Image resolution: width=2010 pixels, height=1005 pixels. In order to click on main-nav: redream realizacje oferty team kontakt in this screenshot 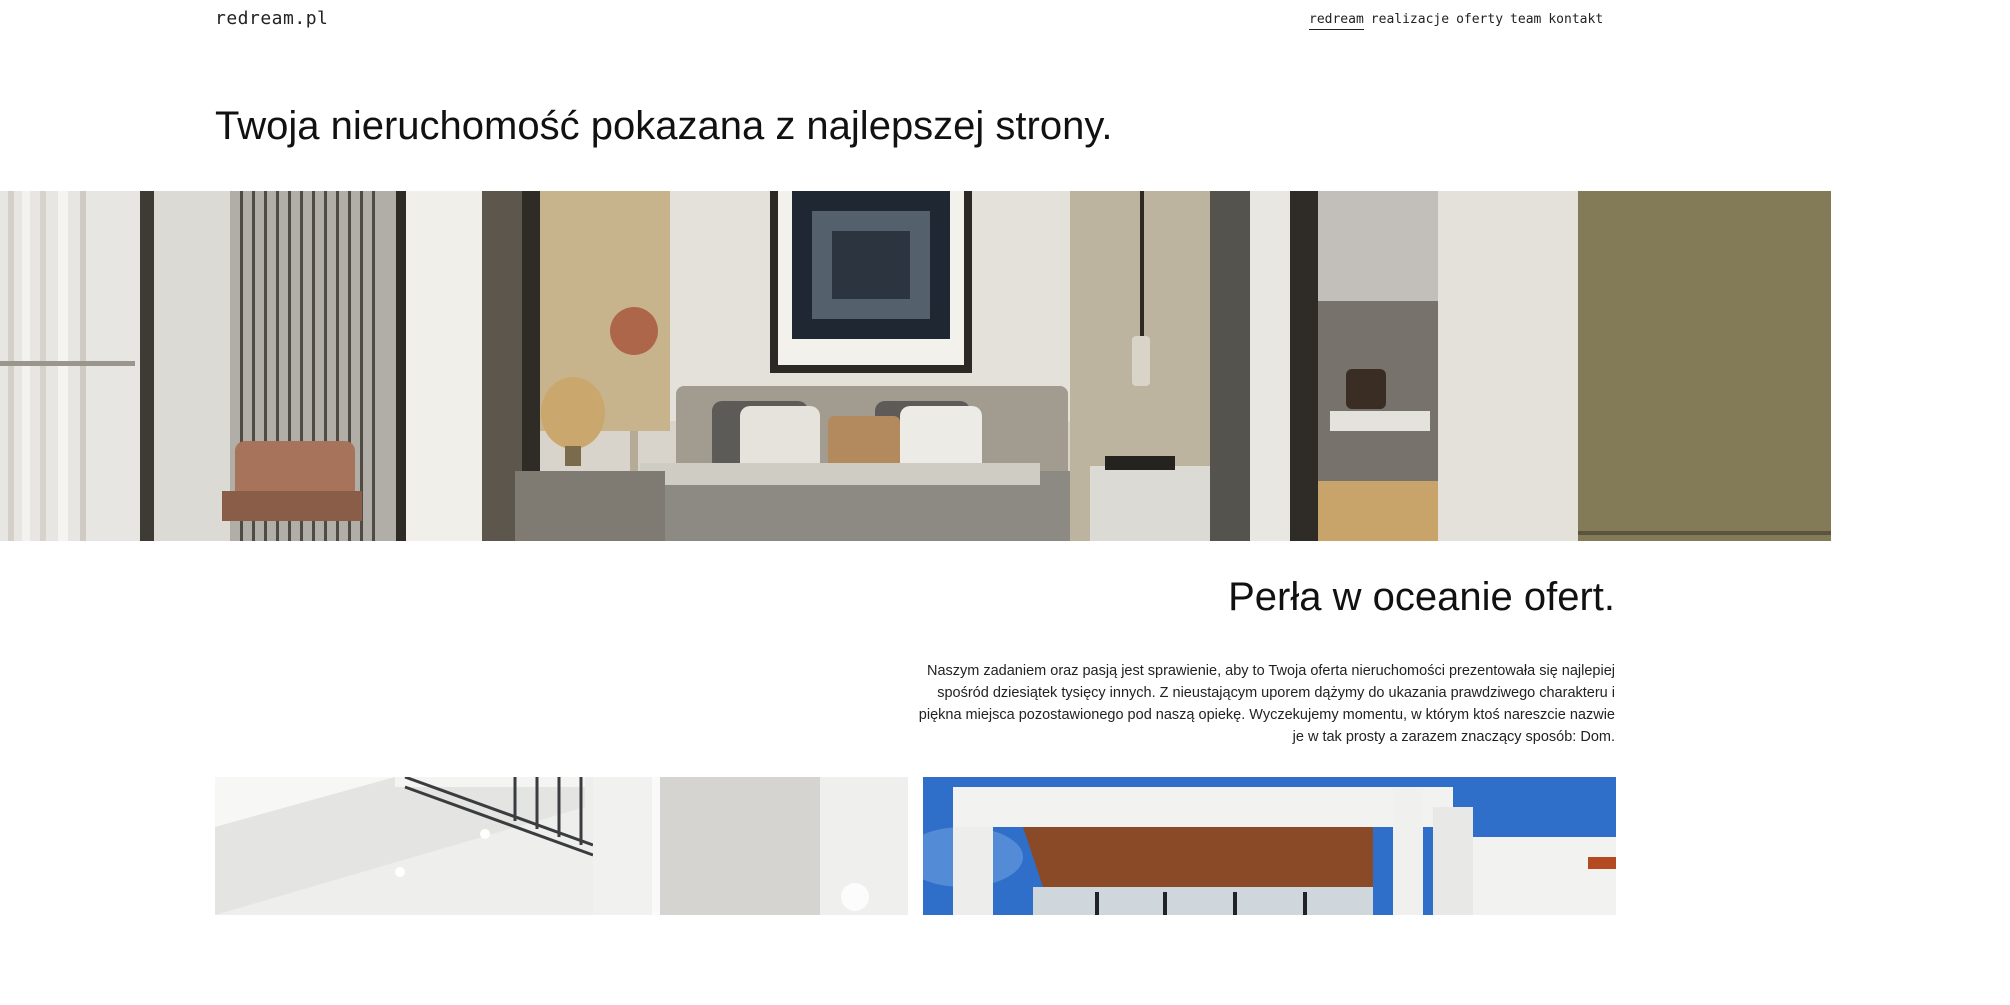, I will do `click(1456, 21)`.